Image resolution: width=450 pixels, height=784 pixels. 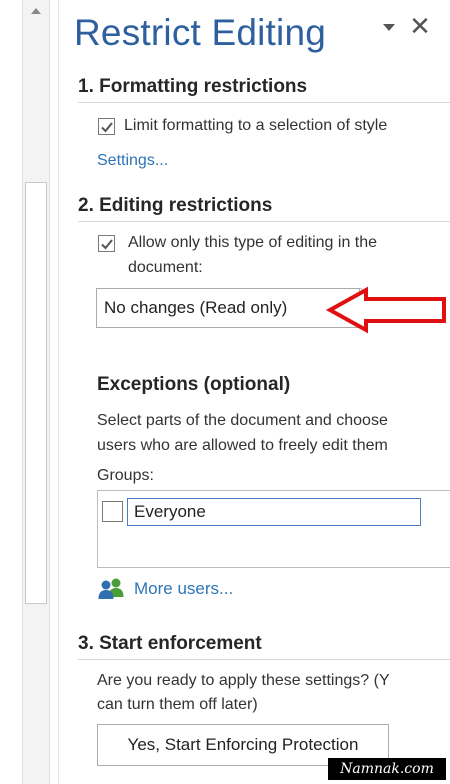 What do you see at coordinates (175, 205) in the screenshot?
I see `editing-restrictions-heading: 2. Editing restrictions` at bounding box center [175, 205].